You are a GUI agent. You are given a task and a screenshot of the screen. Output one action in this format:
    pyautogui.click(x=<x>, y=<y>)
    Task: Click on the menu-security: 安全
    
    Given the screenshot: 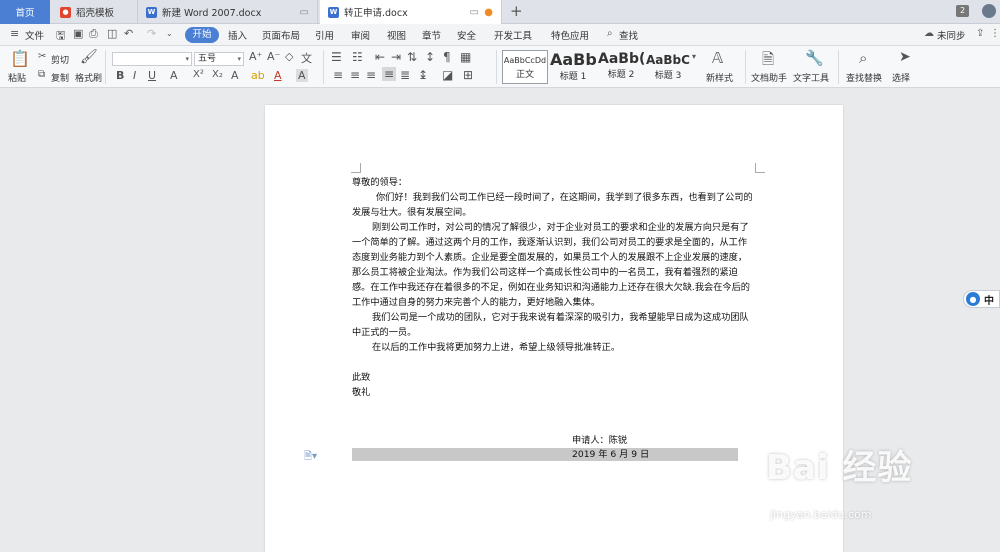 What is the action you would take?
    pyautogui.click(x=466, y=35)
    